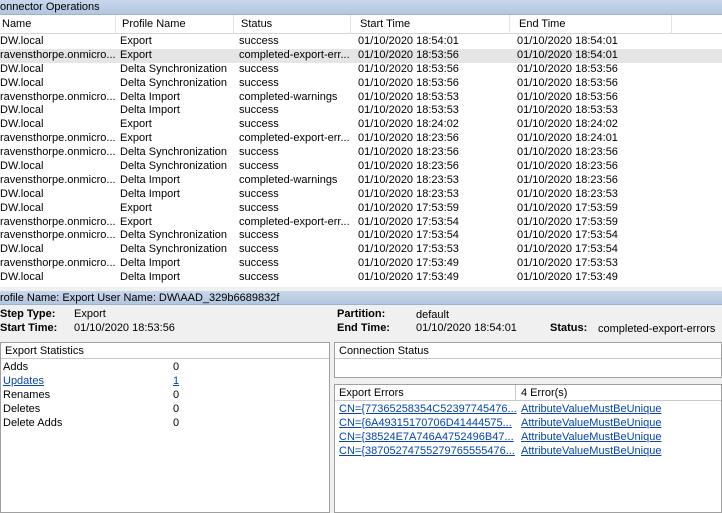 This screenshot has height=513, width=722. I want to click on connection-status-panel: Connection Status, so click(528, 360).